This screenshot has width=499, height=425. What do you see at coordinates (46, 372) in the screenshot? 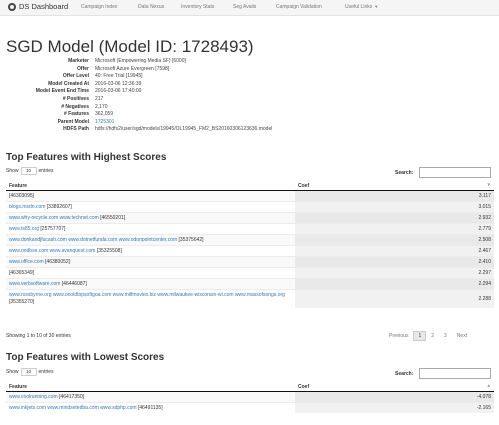
I see `entries-label: entries` at bounding box center [46, 372].